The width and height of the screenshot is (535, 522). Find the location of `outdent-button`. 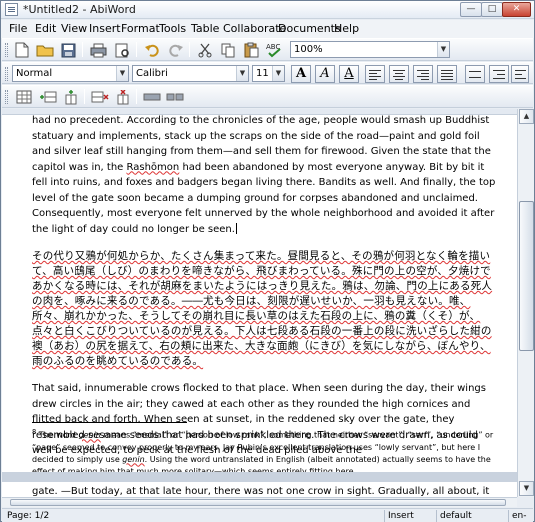

outdent-button is located at coordinates (520, 74).